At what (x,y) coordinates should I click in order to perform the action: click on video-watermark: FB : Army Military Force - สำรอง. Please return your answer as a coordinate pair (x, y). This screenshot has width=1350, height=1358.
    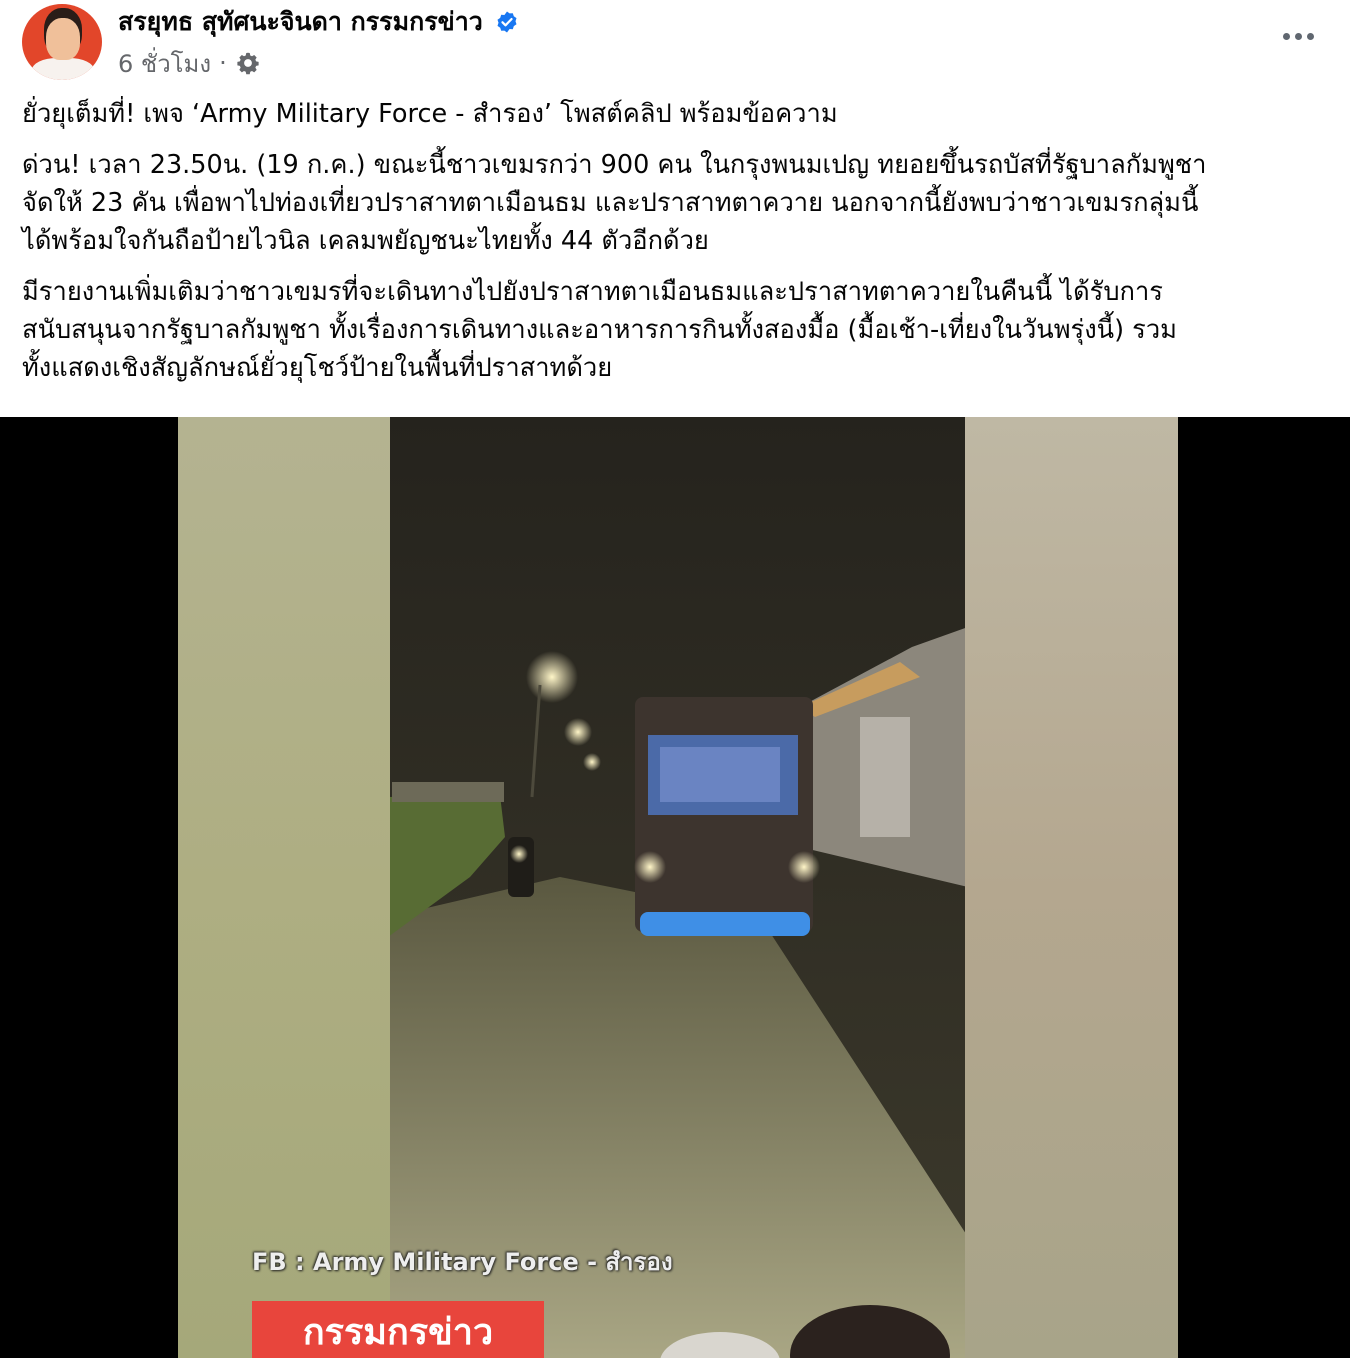
    Looking at the image, I should click on (462, 1262).